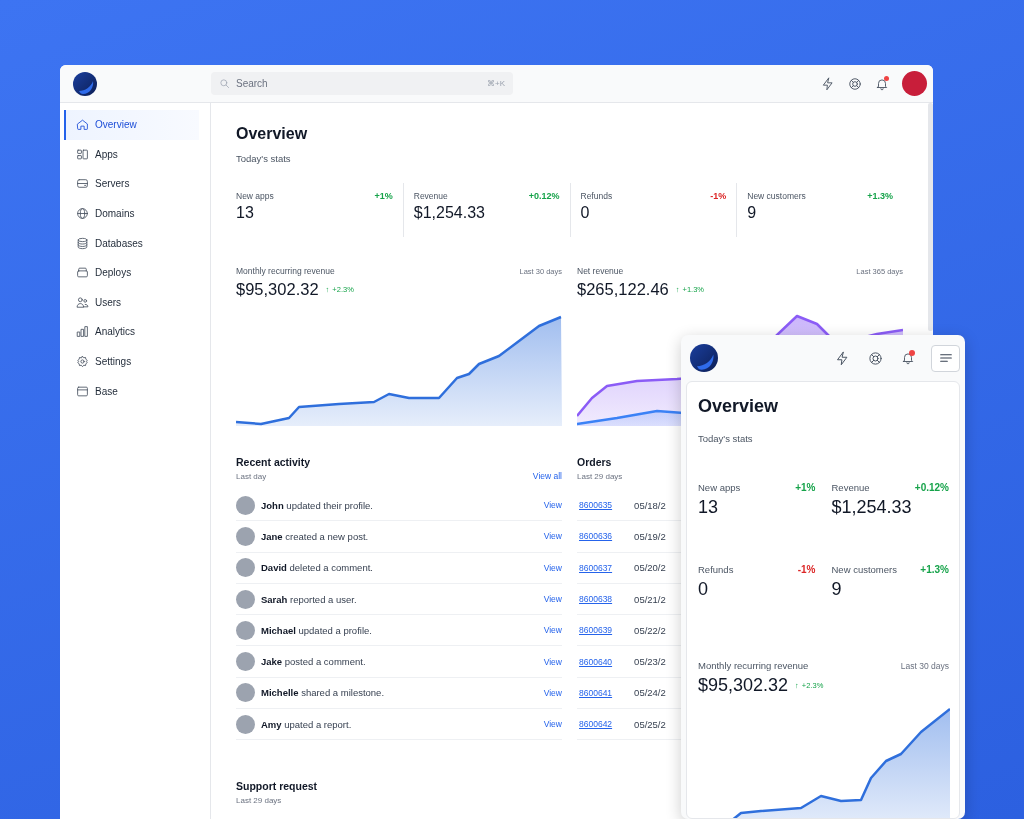  I want to click on user-avatar, so click(914, 83).